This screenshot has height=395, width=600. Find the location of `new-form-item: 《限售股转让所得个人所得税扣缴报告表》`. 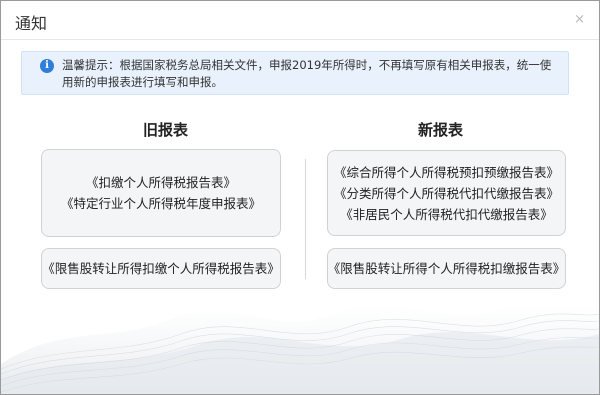

new-form-item: 《限售股转让所得个人所得税扣缴报告表》 is located at coordinates (447, 268).